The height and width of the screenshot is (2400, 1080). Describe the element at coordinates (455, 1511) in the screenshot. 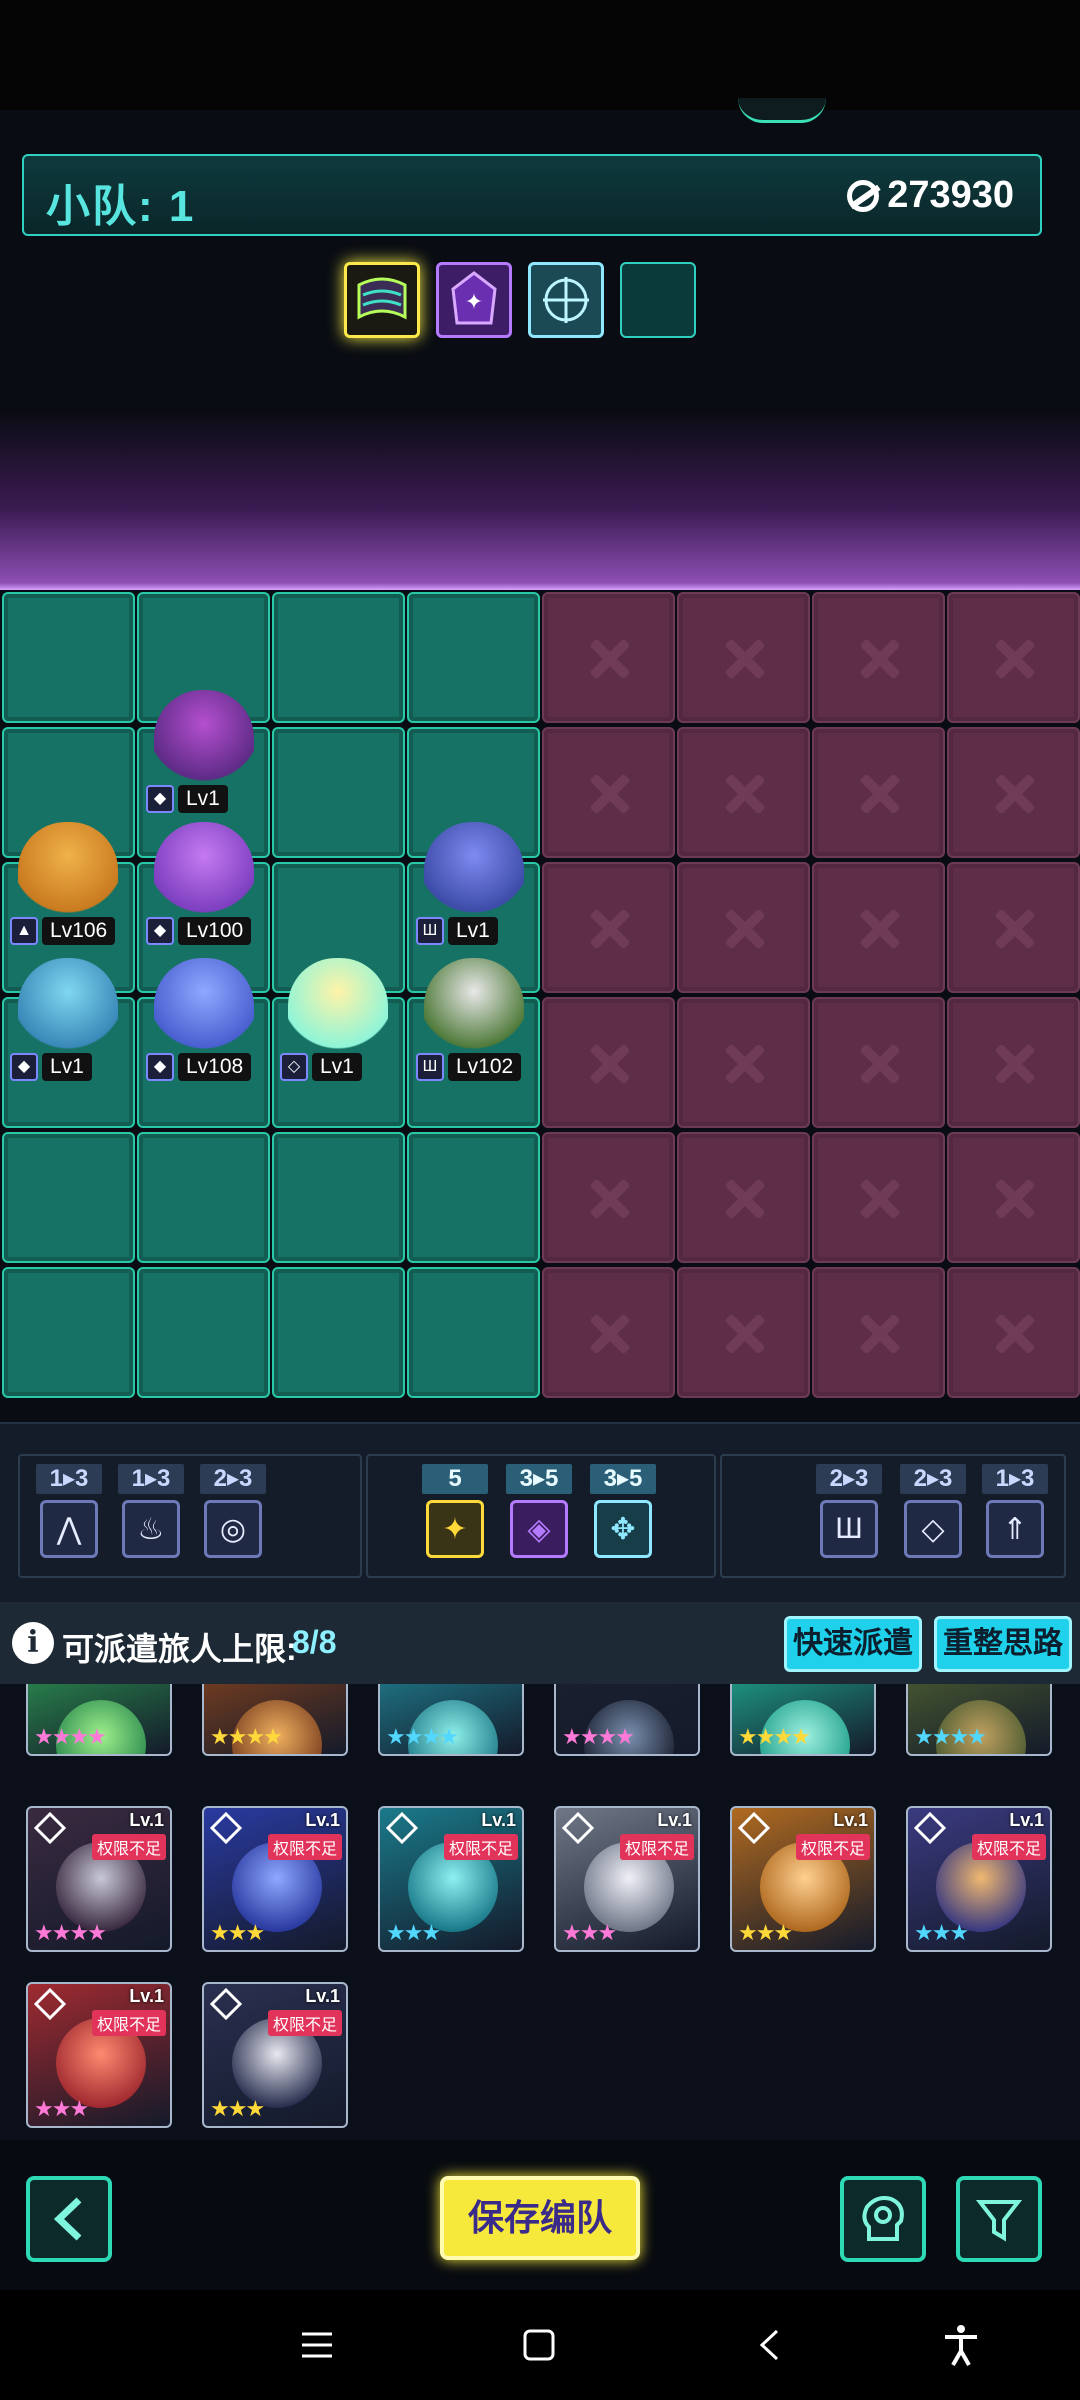

I see `synergy-sparkle: 5 ✦` at that location.